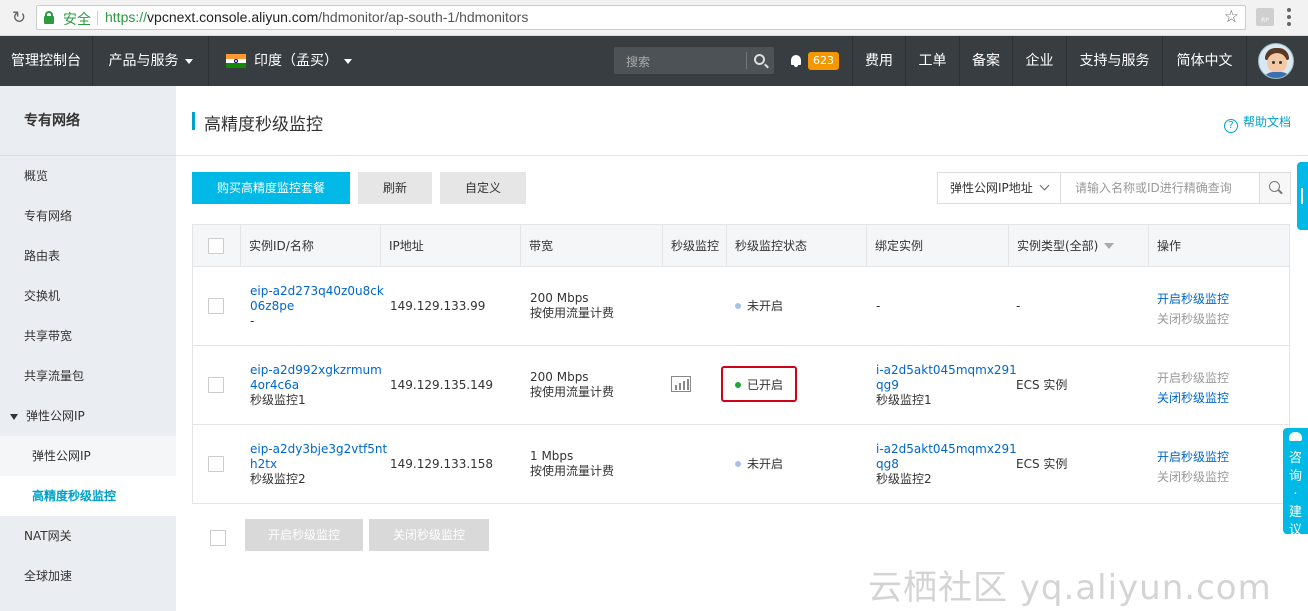 The image size is (1308, 611). I want to click on ip-address: 149.129.133.158, so click(442, 464).